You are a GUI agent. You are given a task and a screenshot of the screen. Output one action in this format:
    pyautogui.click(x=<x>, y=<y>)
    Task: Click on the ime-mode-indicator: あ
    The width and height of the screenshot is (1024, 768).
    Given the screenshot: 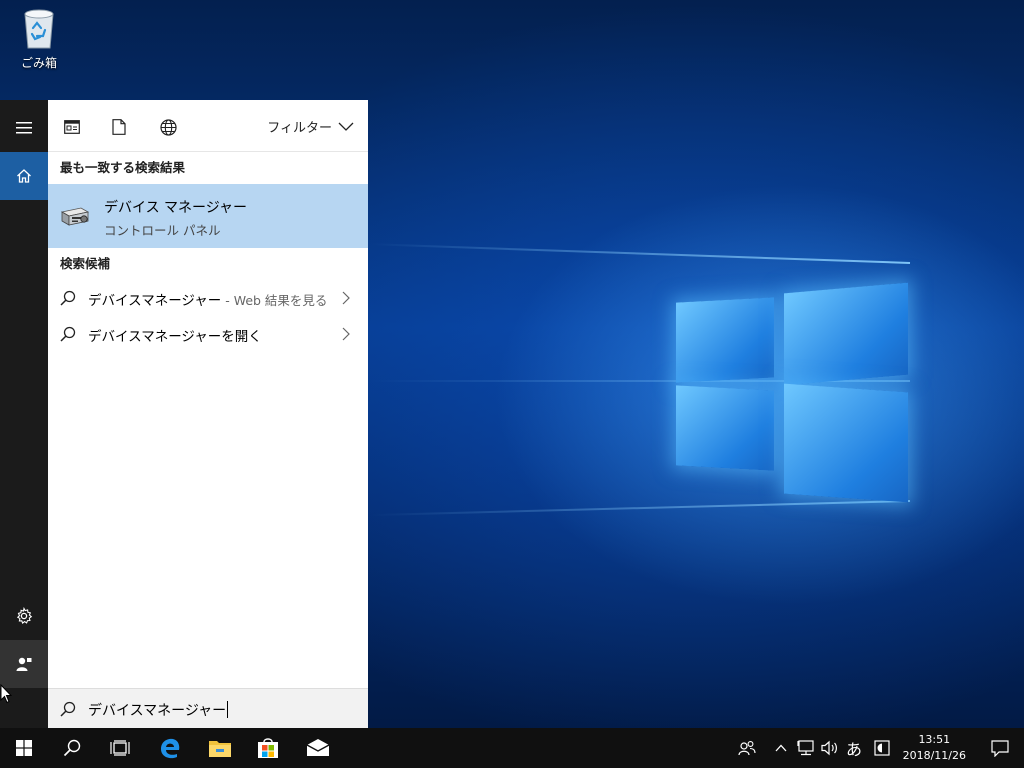 What is the action you would take?
    pyautogui.click(x=854, y=748)
    